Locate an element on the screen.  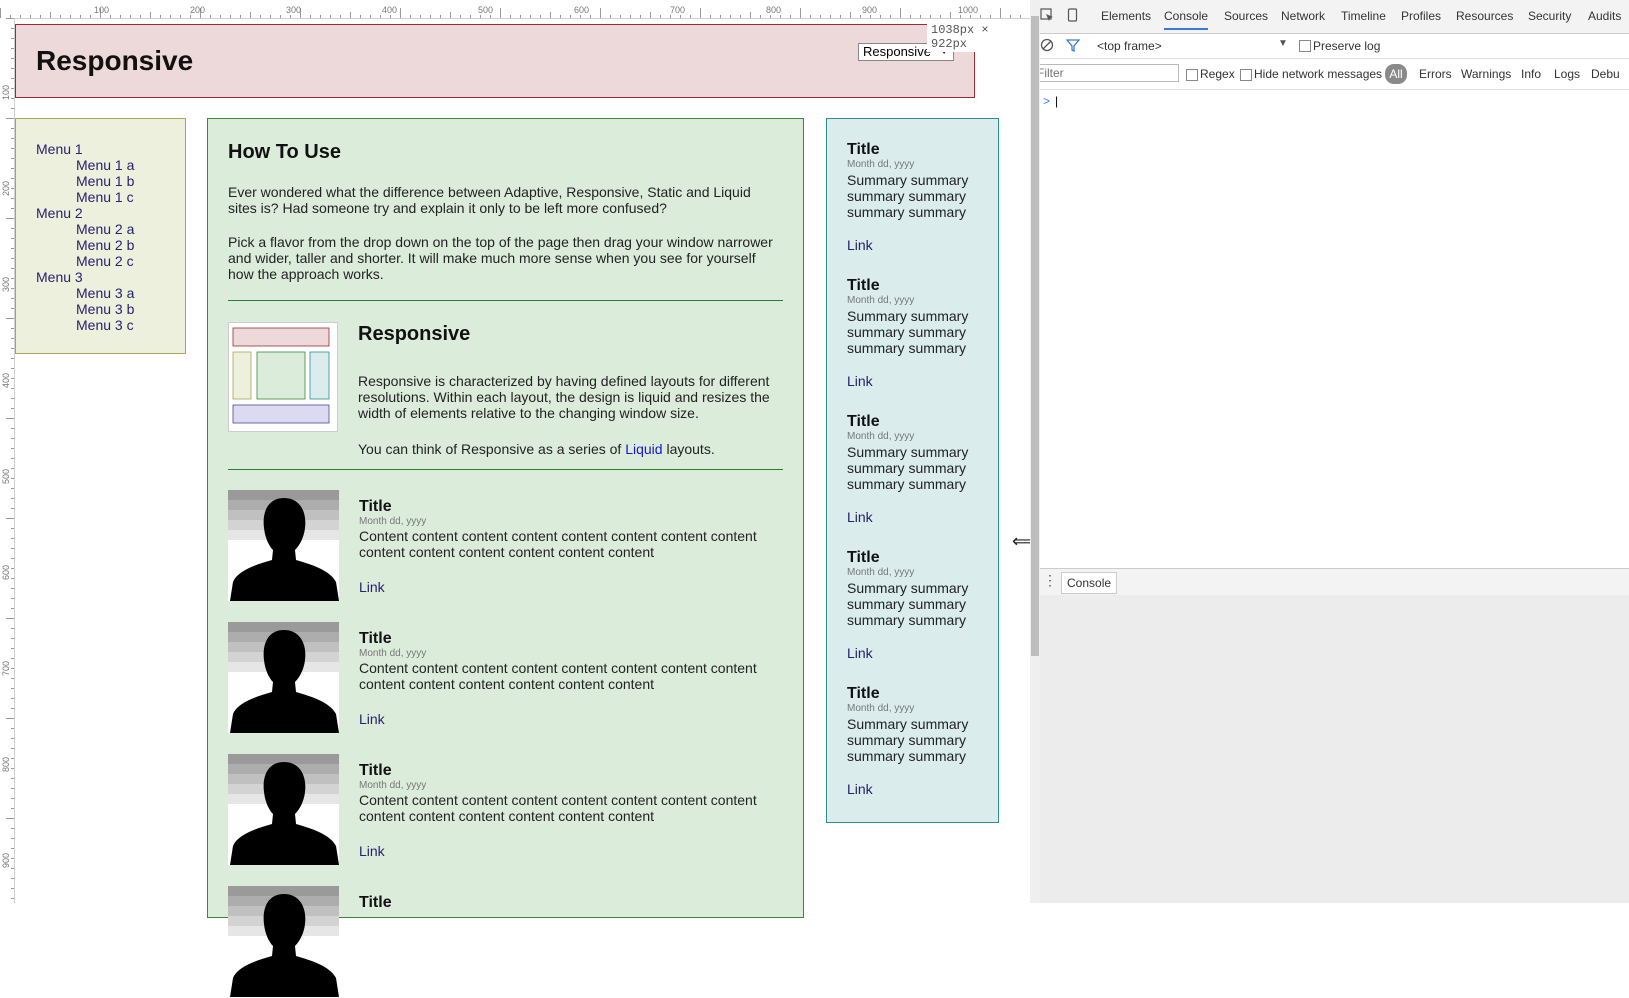
tab-security: Security is located at coordinates (1549, 16).